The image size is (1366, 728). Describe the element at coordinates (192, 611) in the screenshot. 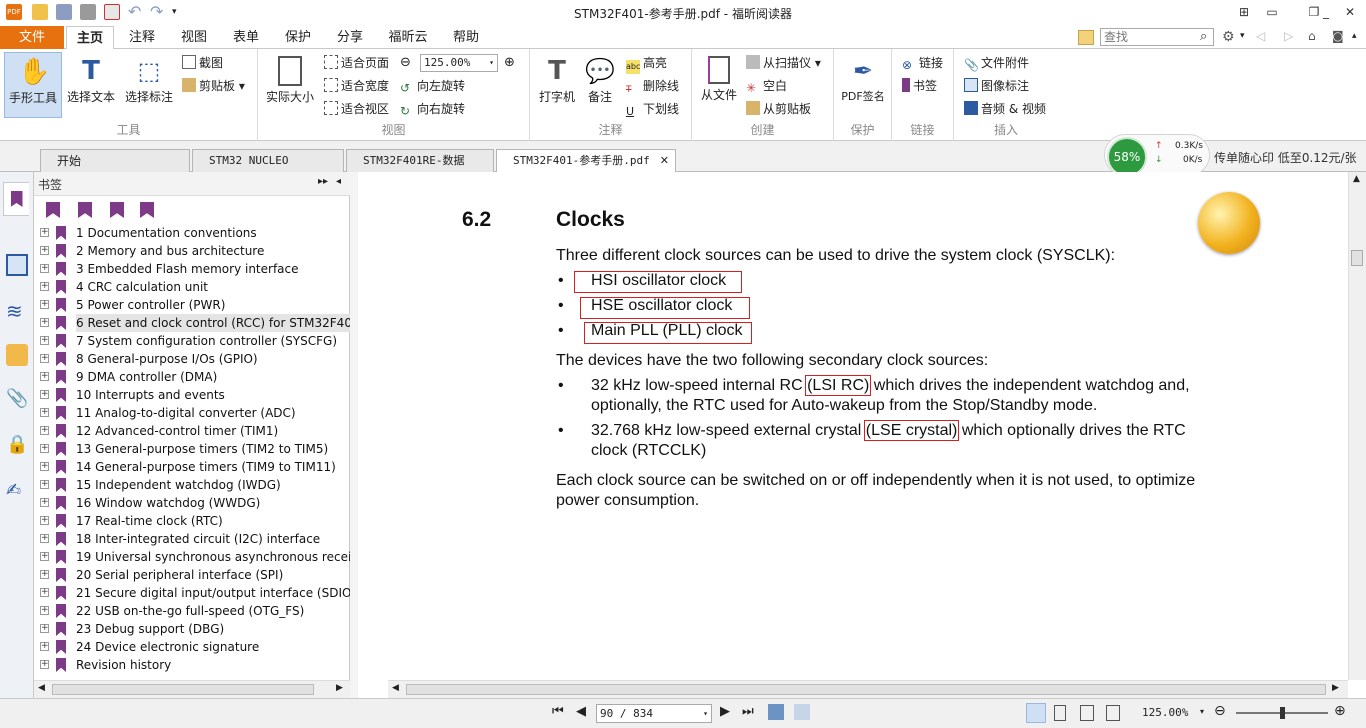

I see `bookmark-item: +22 USB on-the-go full-speed (OTG_FS)` at that location.